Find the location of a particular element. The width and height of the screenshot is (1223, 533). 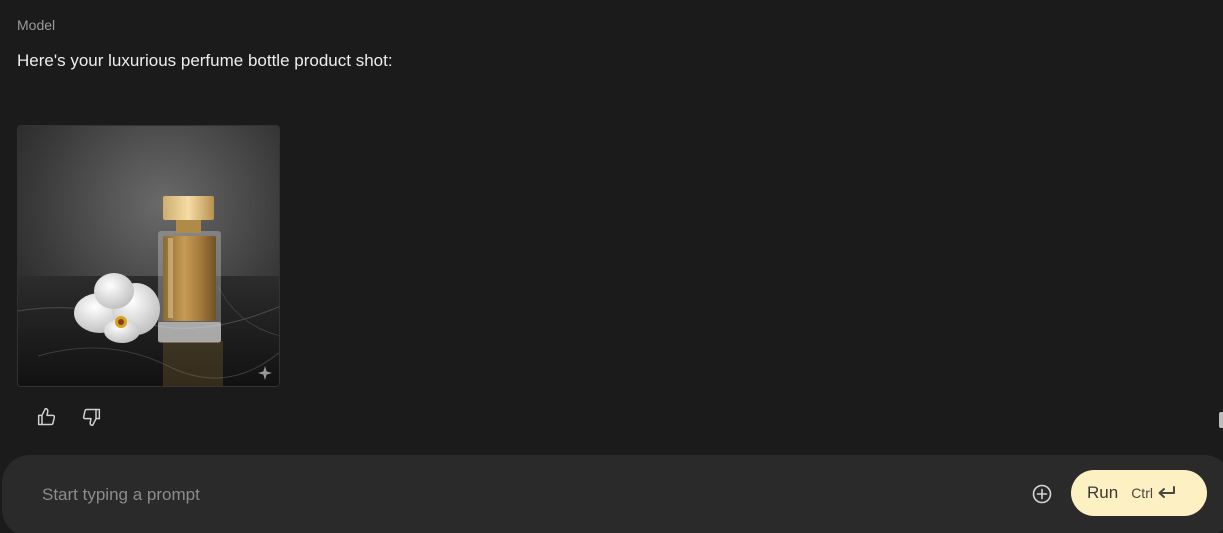

thumbs-up-icon is located at coordinates (46, 416).